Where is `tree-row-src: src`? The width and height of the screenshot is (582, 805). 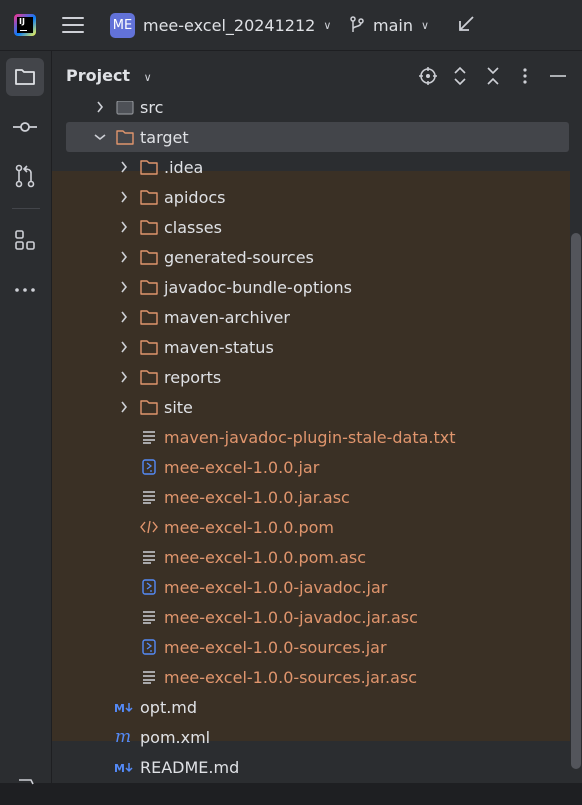
tree-row-src: src is located at coordinates (311, 111).